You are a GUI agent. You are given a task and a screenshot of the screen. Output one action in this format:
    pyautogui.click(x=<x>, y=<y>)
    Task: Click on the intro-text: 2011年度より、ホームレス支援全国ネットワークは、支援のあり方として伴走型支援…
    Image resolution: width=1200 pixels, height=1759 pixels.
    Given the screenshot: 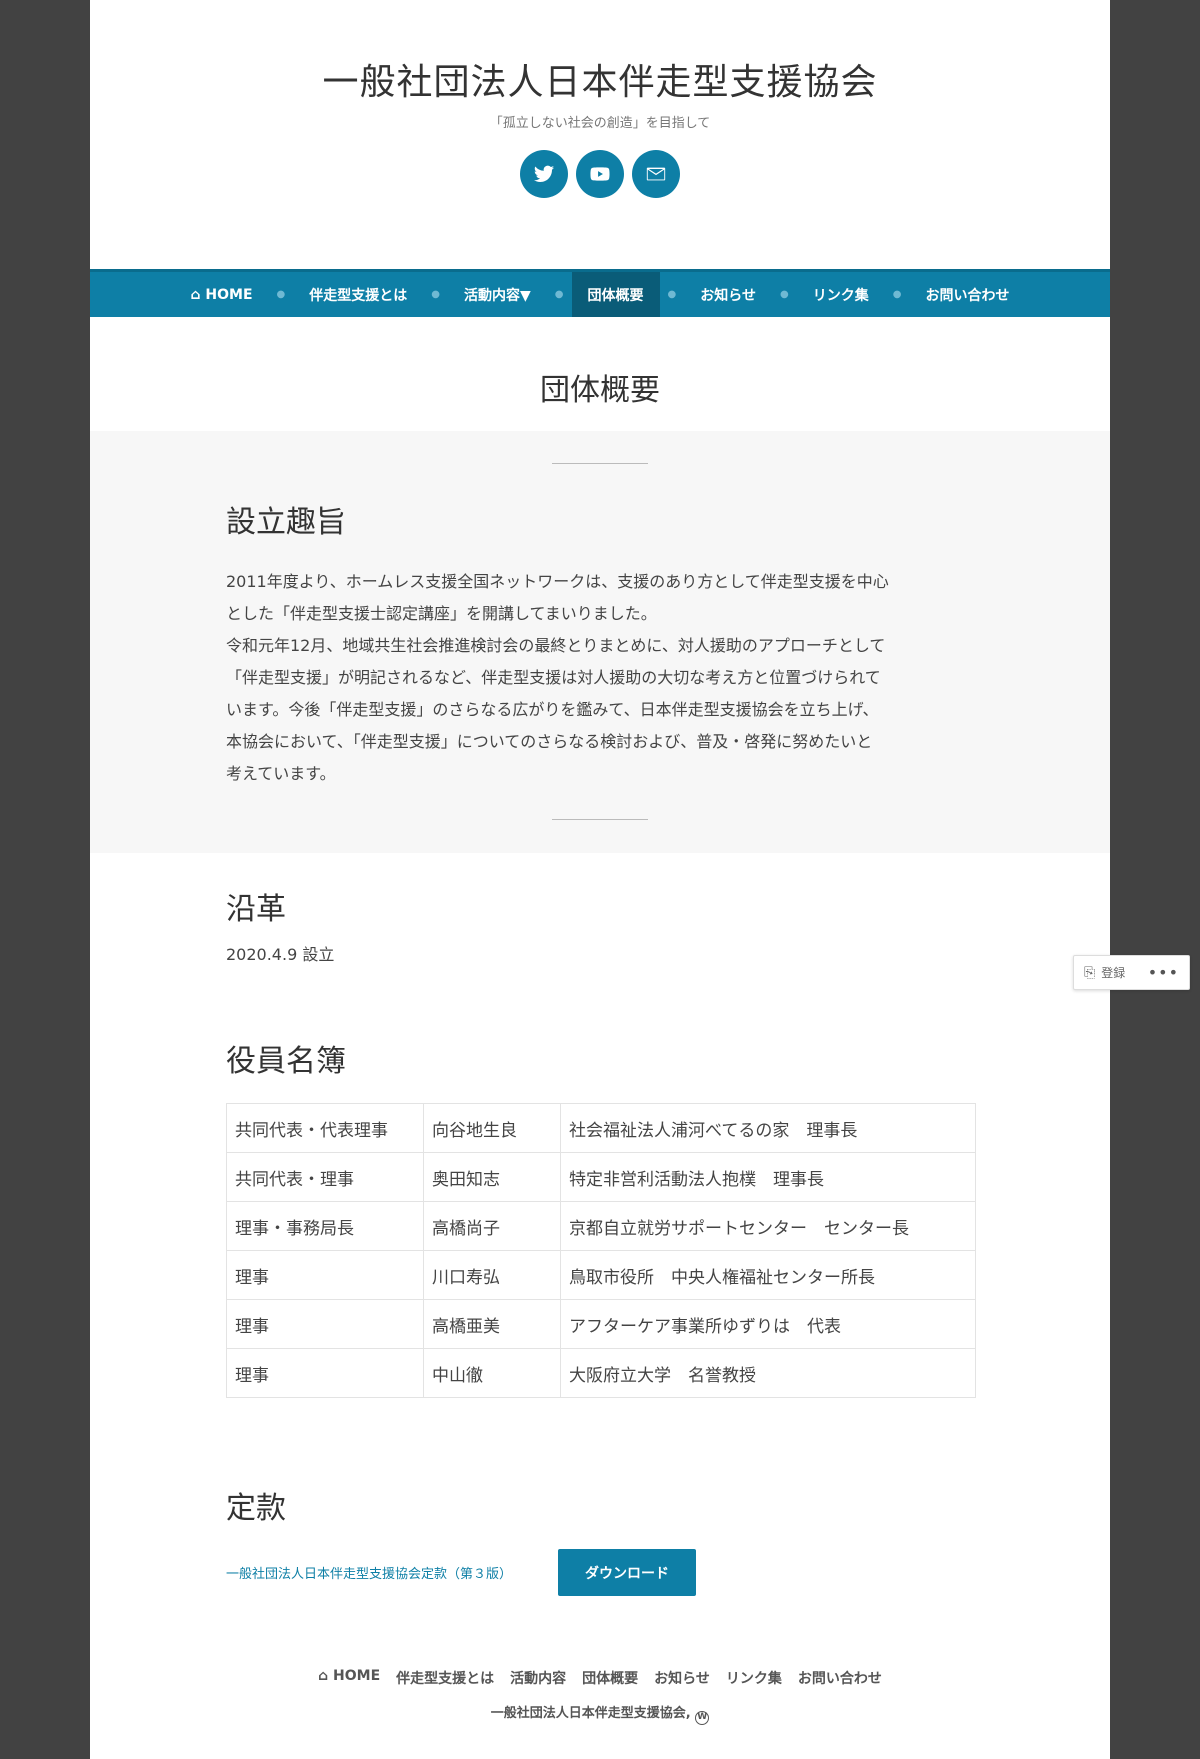 What is the action you would take?
    pyautogui.click(x=601, y=678)
    